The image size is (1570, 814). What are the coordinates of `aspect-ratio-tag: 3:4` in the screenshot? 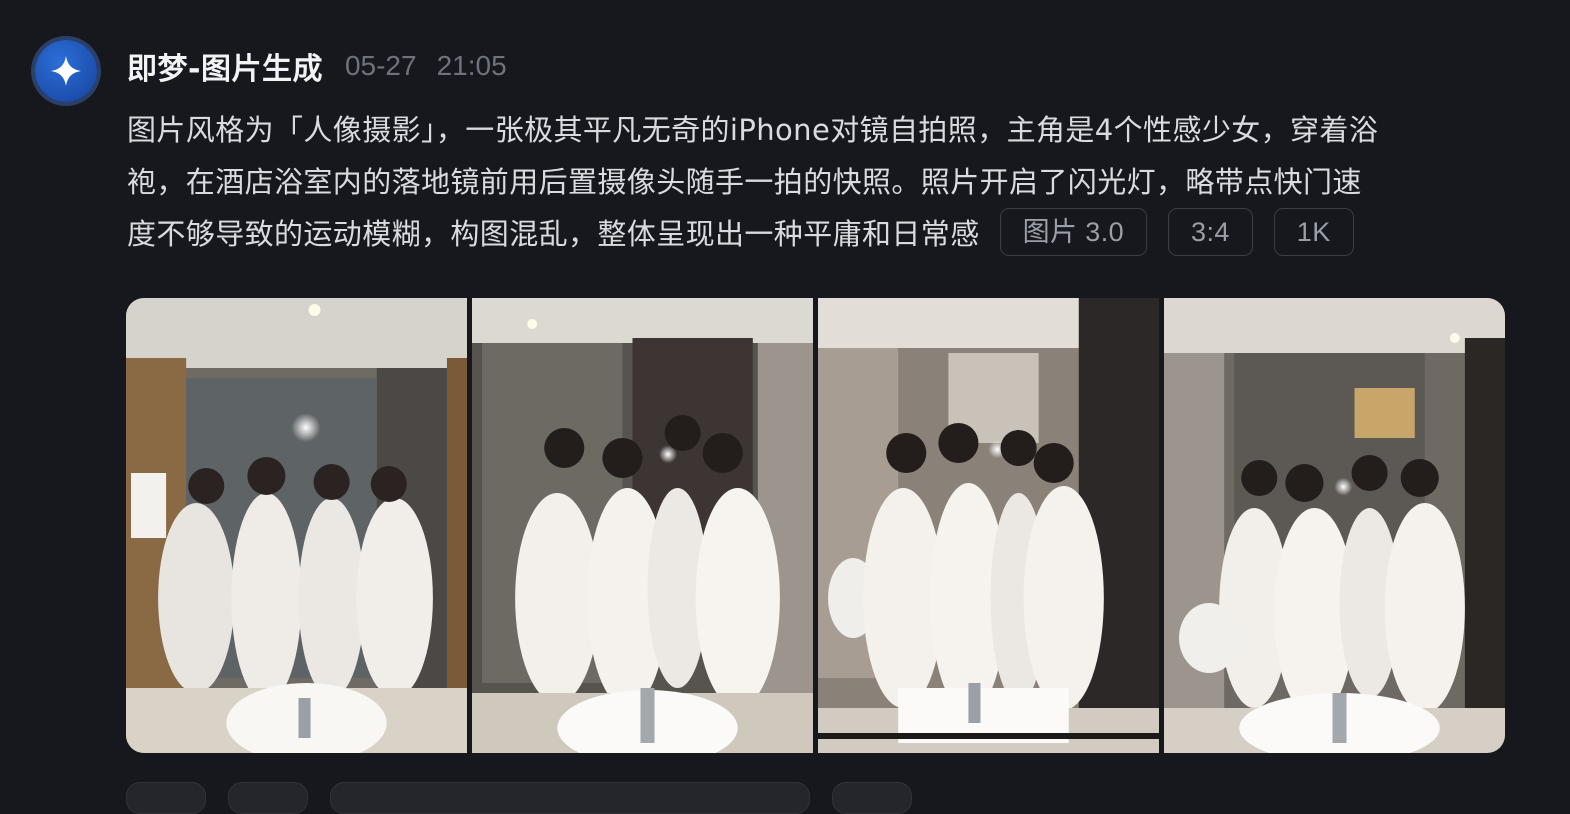 It's located at (1210, 232).